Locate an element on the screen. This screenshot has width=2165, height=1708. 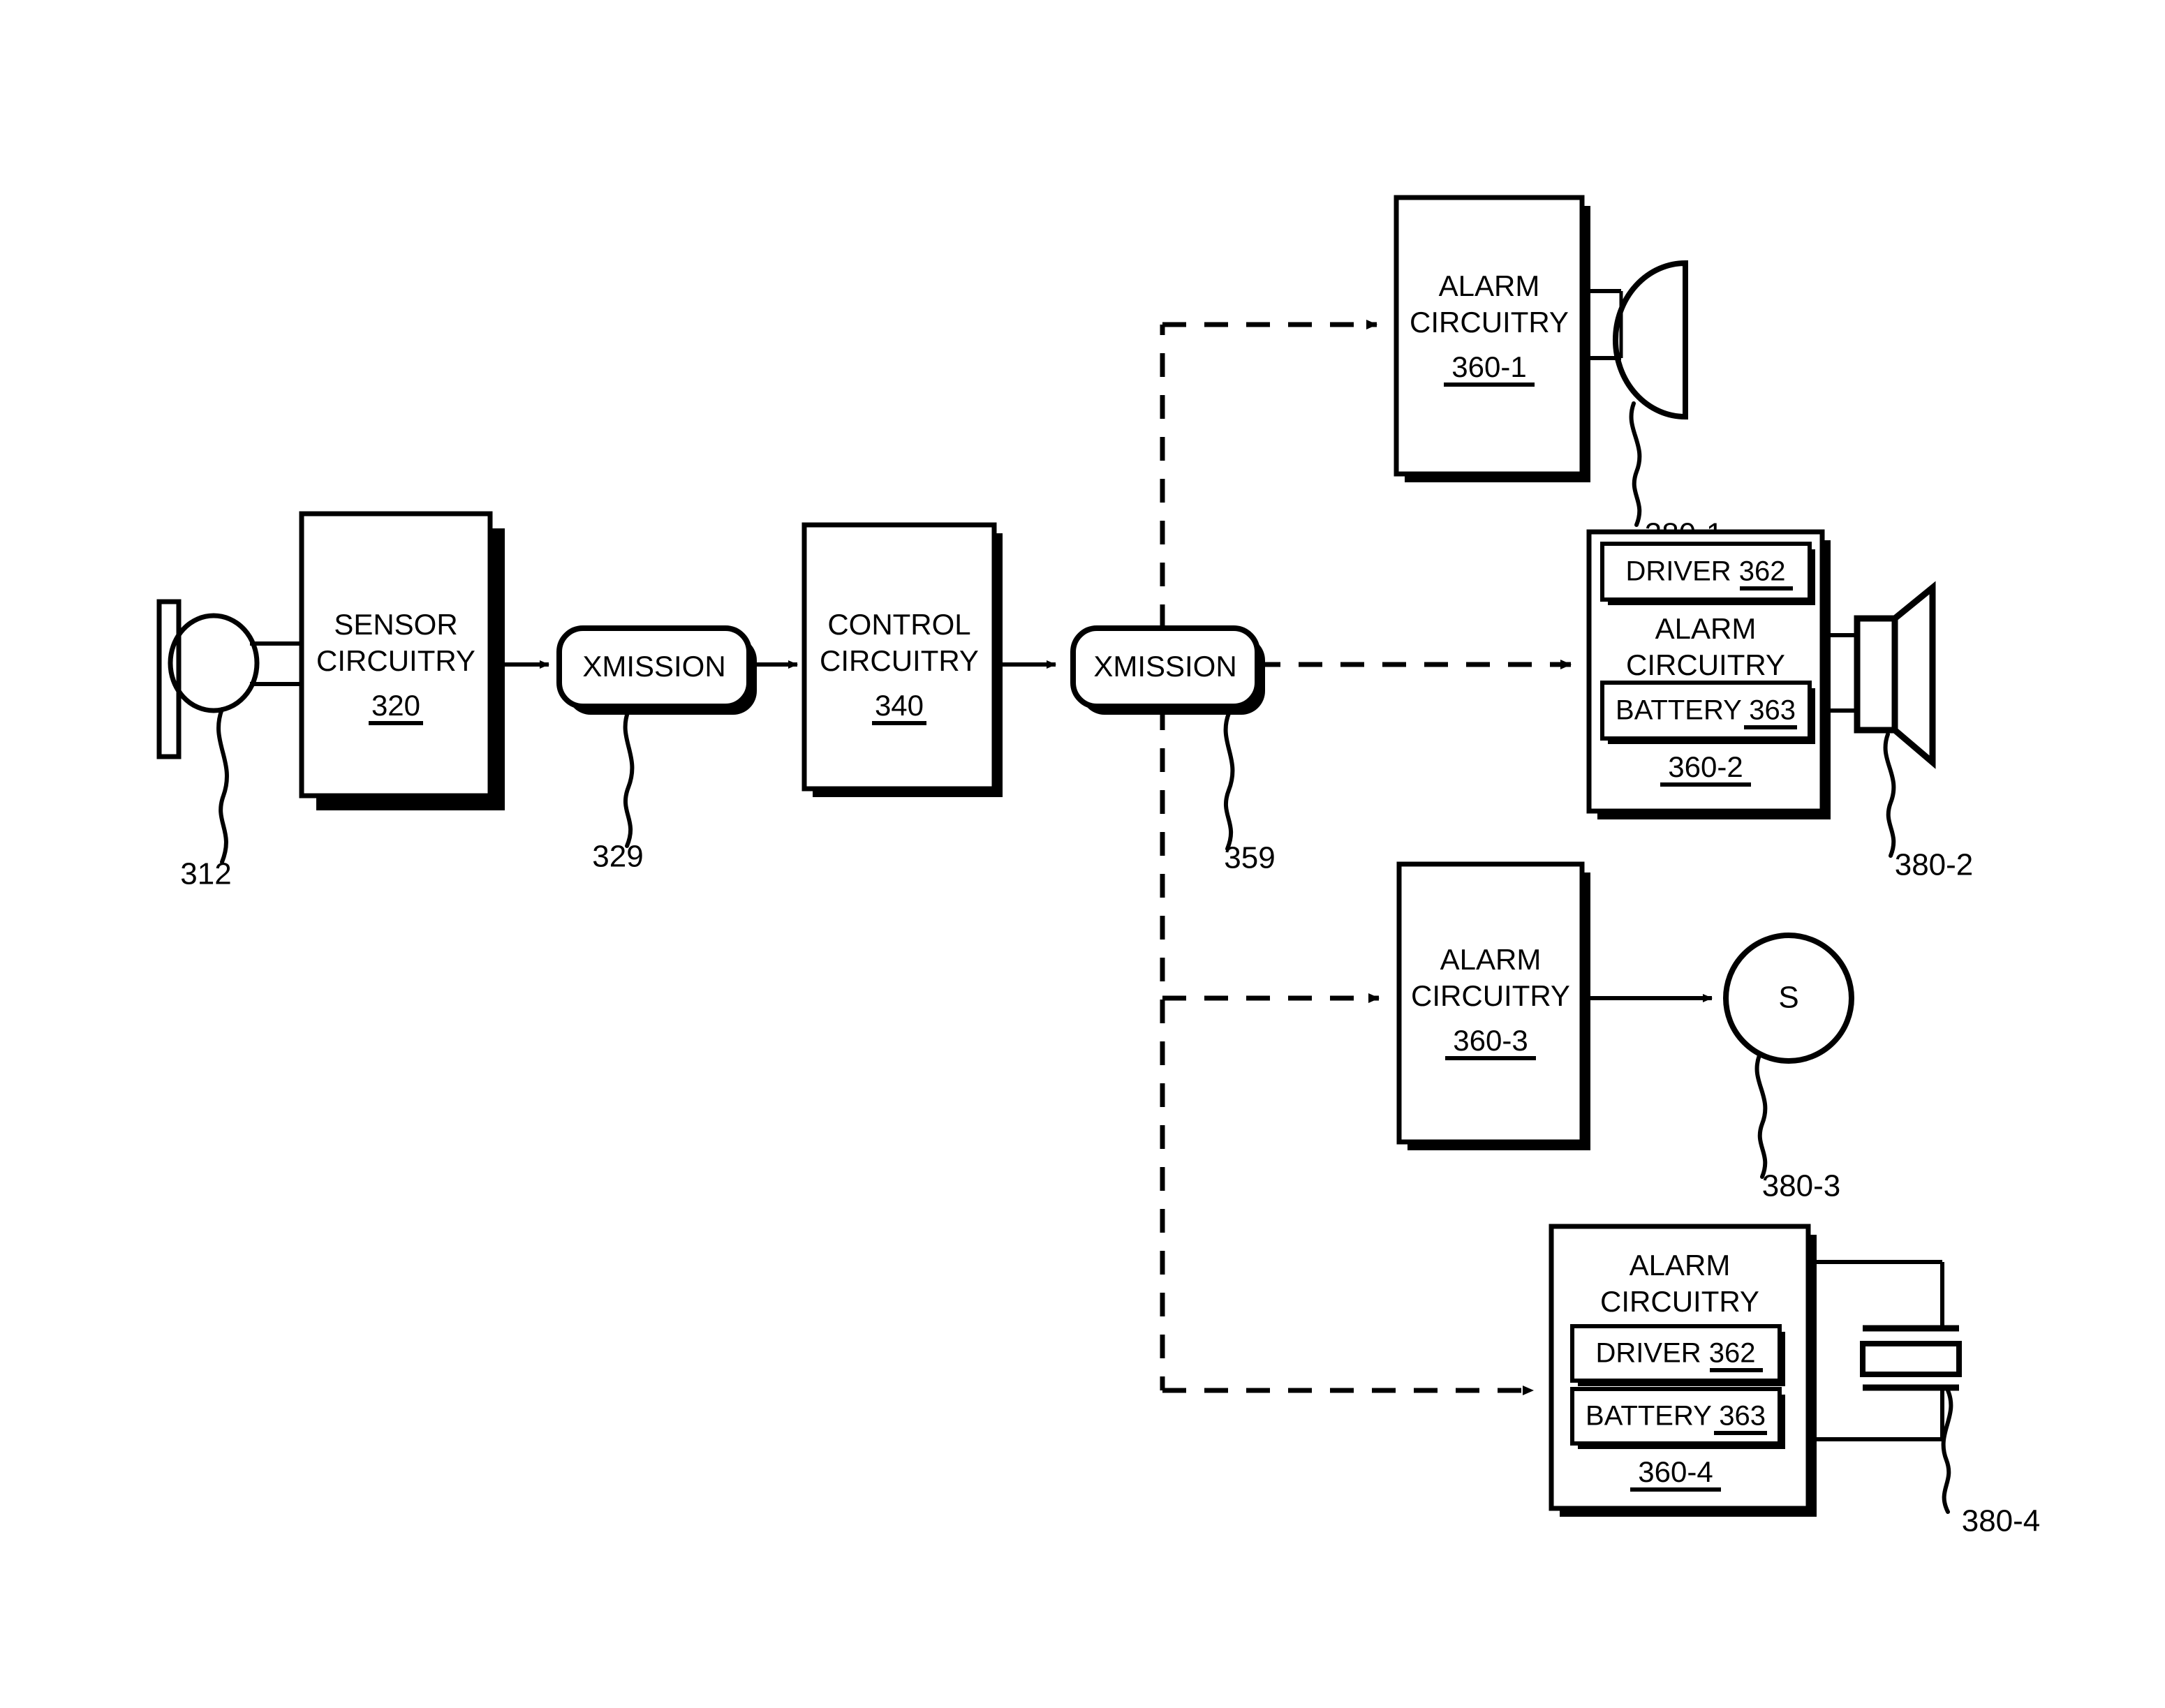
driver-362-label: DRIVER 362 is located at coordinates (1706, 571).